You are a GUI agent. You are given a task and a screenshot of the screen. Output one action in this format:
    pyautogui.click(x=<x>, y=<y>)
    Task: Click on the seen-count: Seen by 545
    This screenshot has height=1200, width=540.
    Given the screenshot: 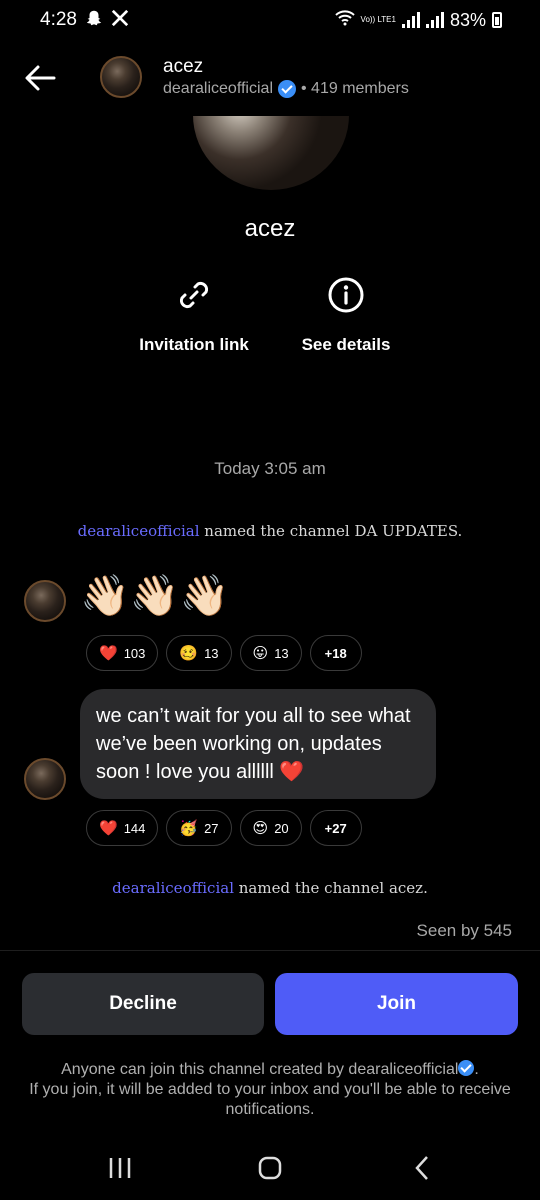 What is the action you would take?
    pyautogui.click(x=464, y=930)
    